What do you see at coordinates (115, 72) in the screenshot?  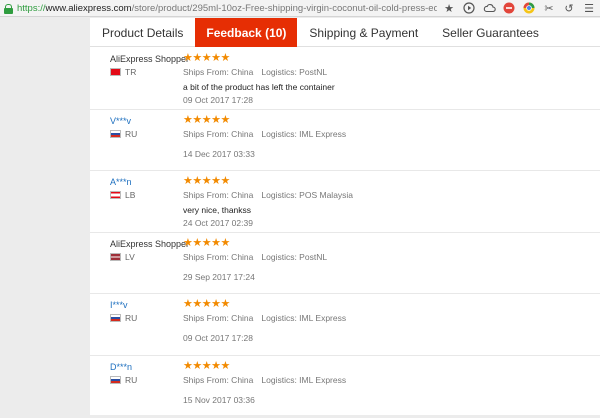 I see `flag-icon-tr` at bounding box center [115, 72].